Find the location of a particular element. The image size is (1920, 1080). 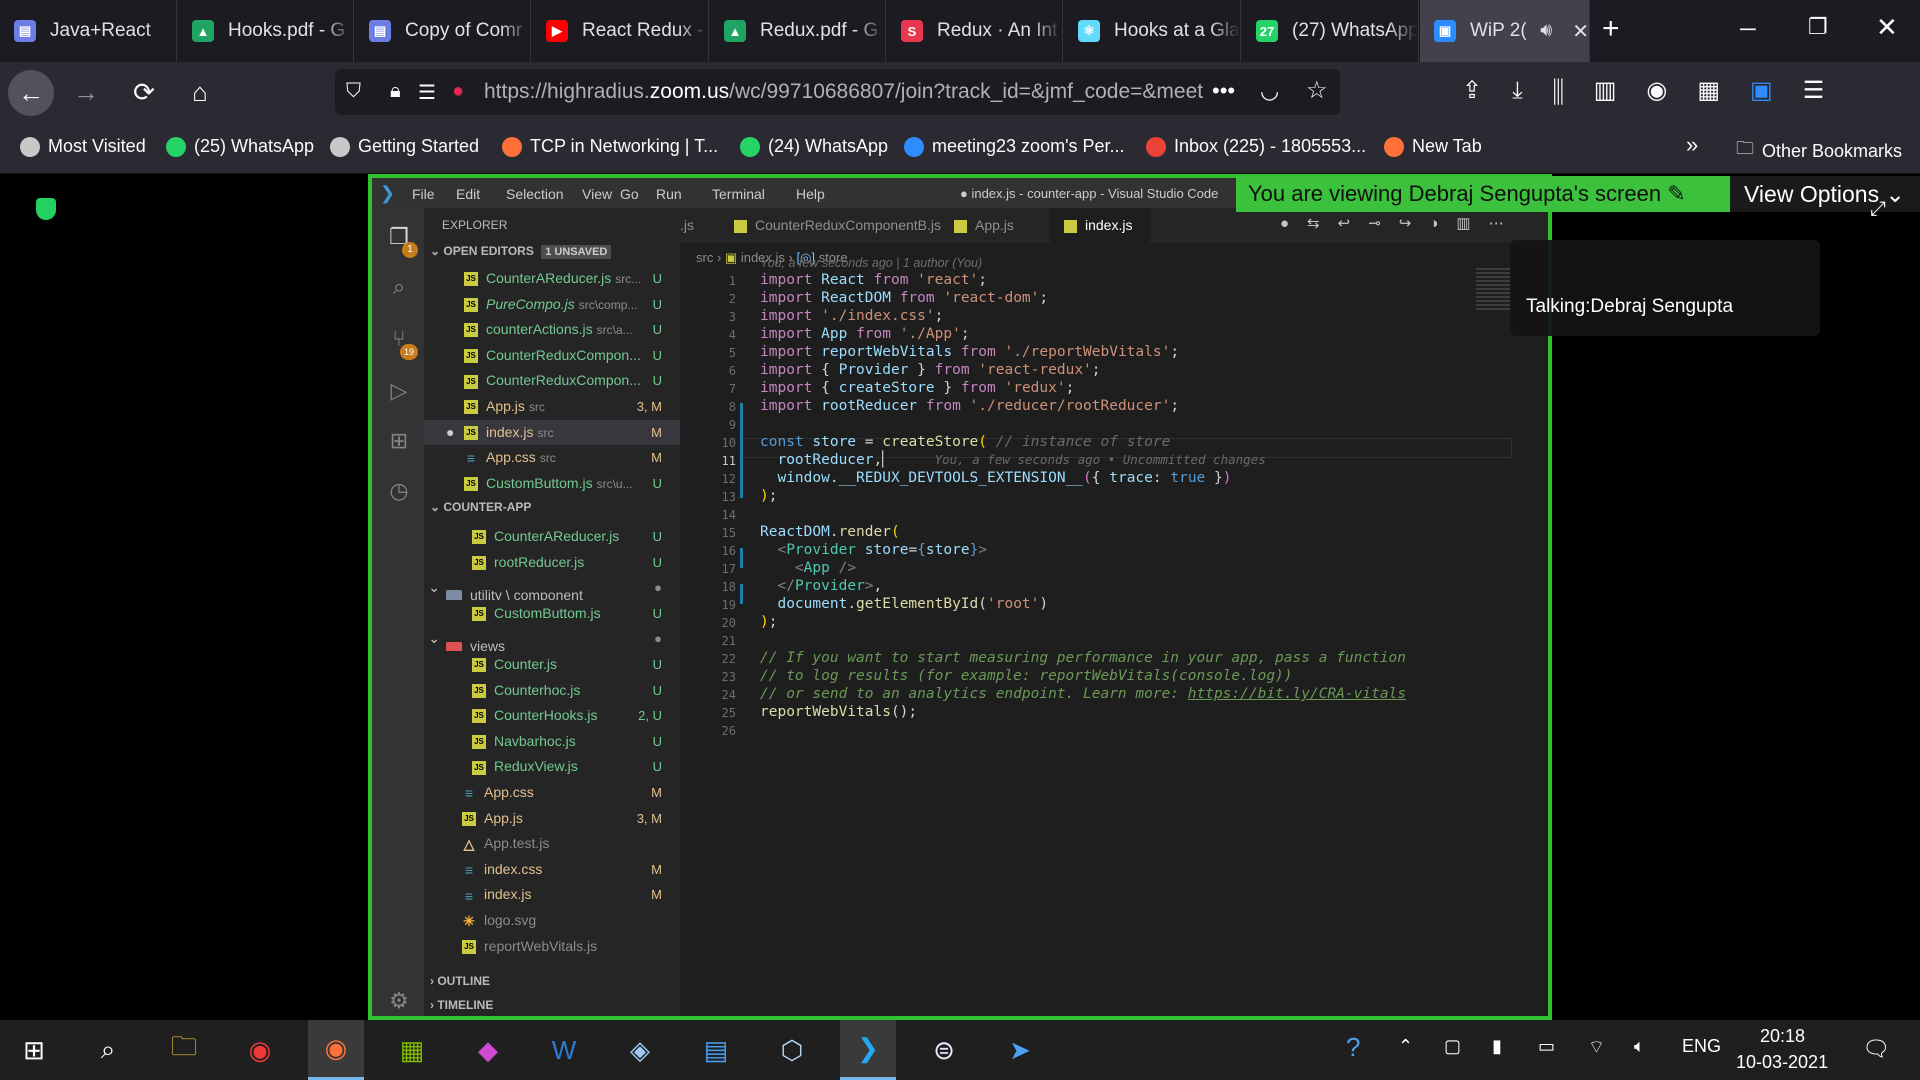

page-actions-icon: ••• is located at coordinates (1223, 91).